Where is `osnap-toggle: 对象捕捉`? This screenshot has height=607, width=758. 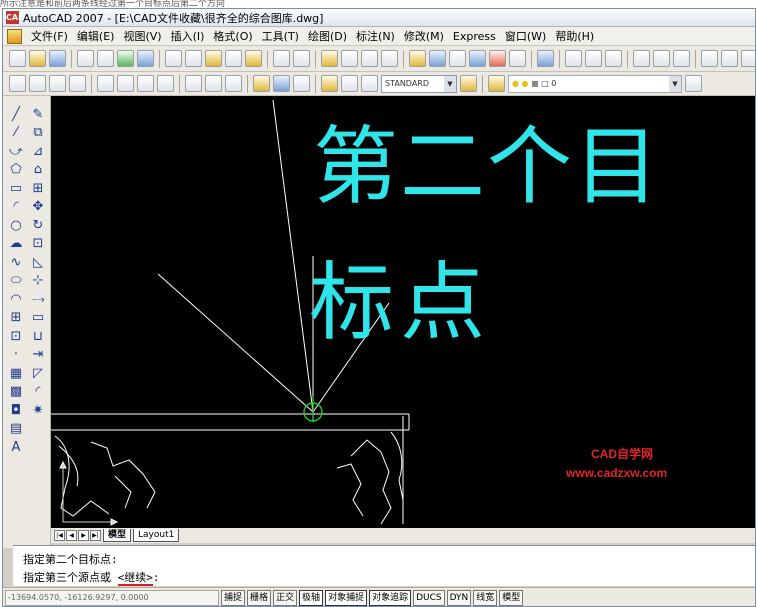 osnap-toggle: 对象捕捉 is located at coordinates (346, 598).